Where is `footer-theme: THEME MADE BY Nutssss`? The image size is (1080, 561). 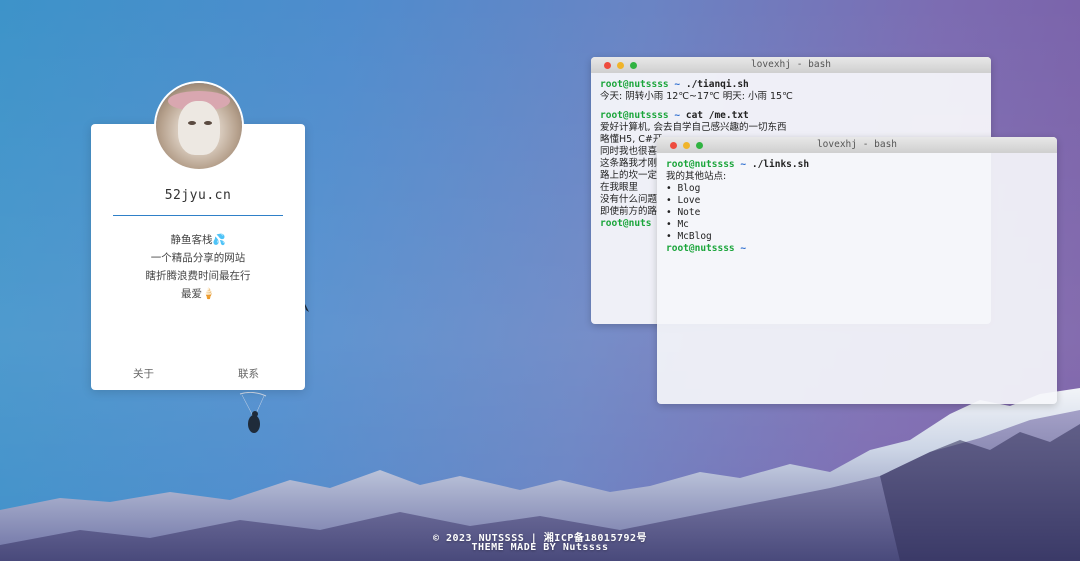
footer-theme: THEME MADE BY Nutssss is located at coordinates (540, 547).